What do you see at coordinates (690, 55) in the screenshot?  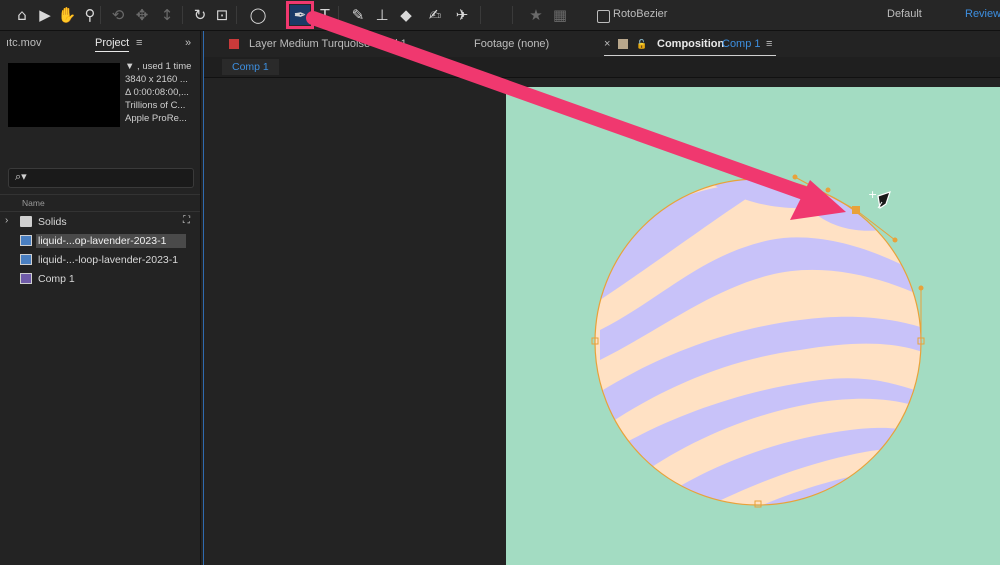 I see `active-tab-underline` at bounding box center [690, 55].